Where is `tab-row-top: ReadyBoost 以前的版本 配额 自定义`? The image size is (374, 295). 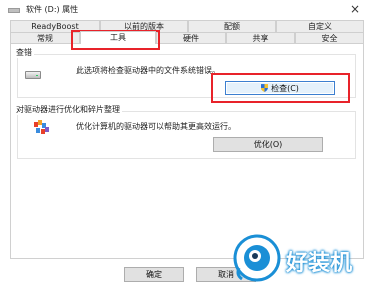
tab-row-top: ReadyBoost 以前的版本 配额 自定义 is located at coordinates (187, 26).